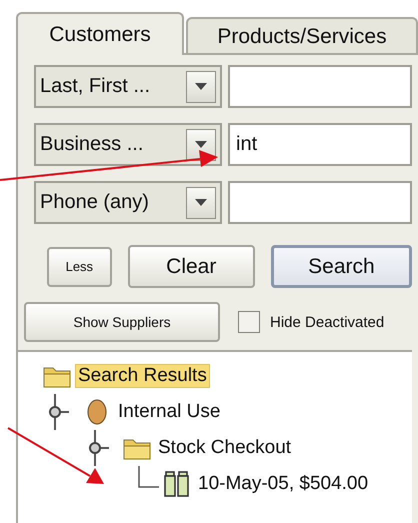  Describe the element at coordinates (327, 322) in the screenshot. I see `checkbox-label: Hide Deactivated` at that location.